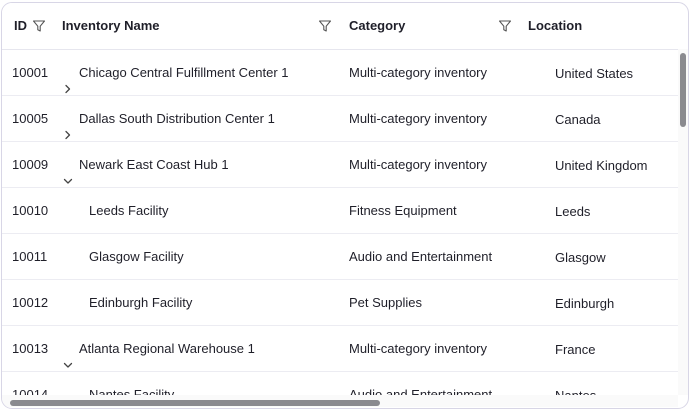 Image resolution: width=692 pixels, height=412 pixels. I want to click on cell-inventory-name: Dallas South Distribution Center 1, so click(168, 118).